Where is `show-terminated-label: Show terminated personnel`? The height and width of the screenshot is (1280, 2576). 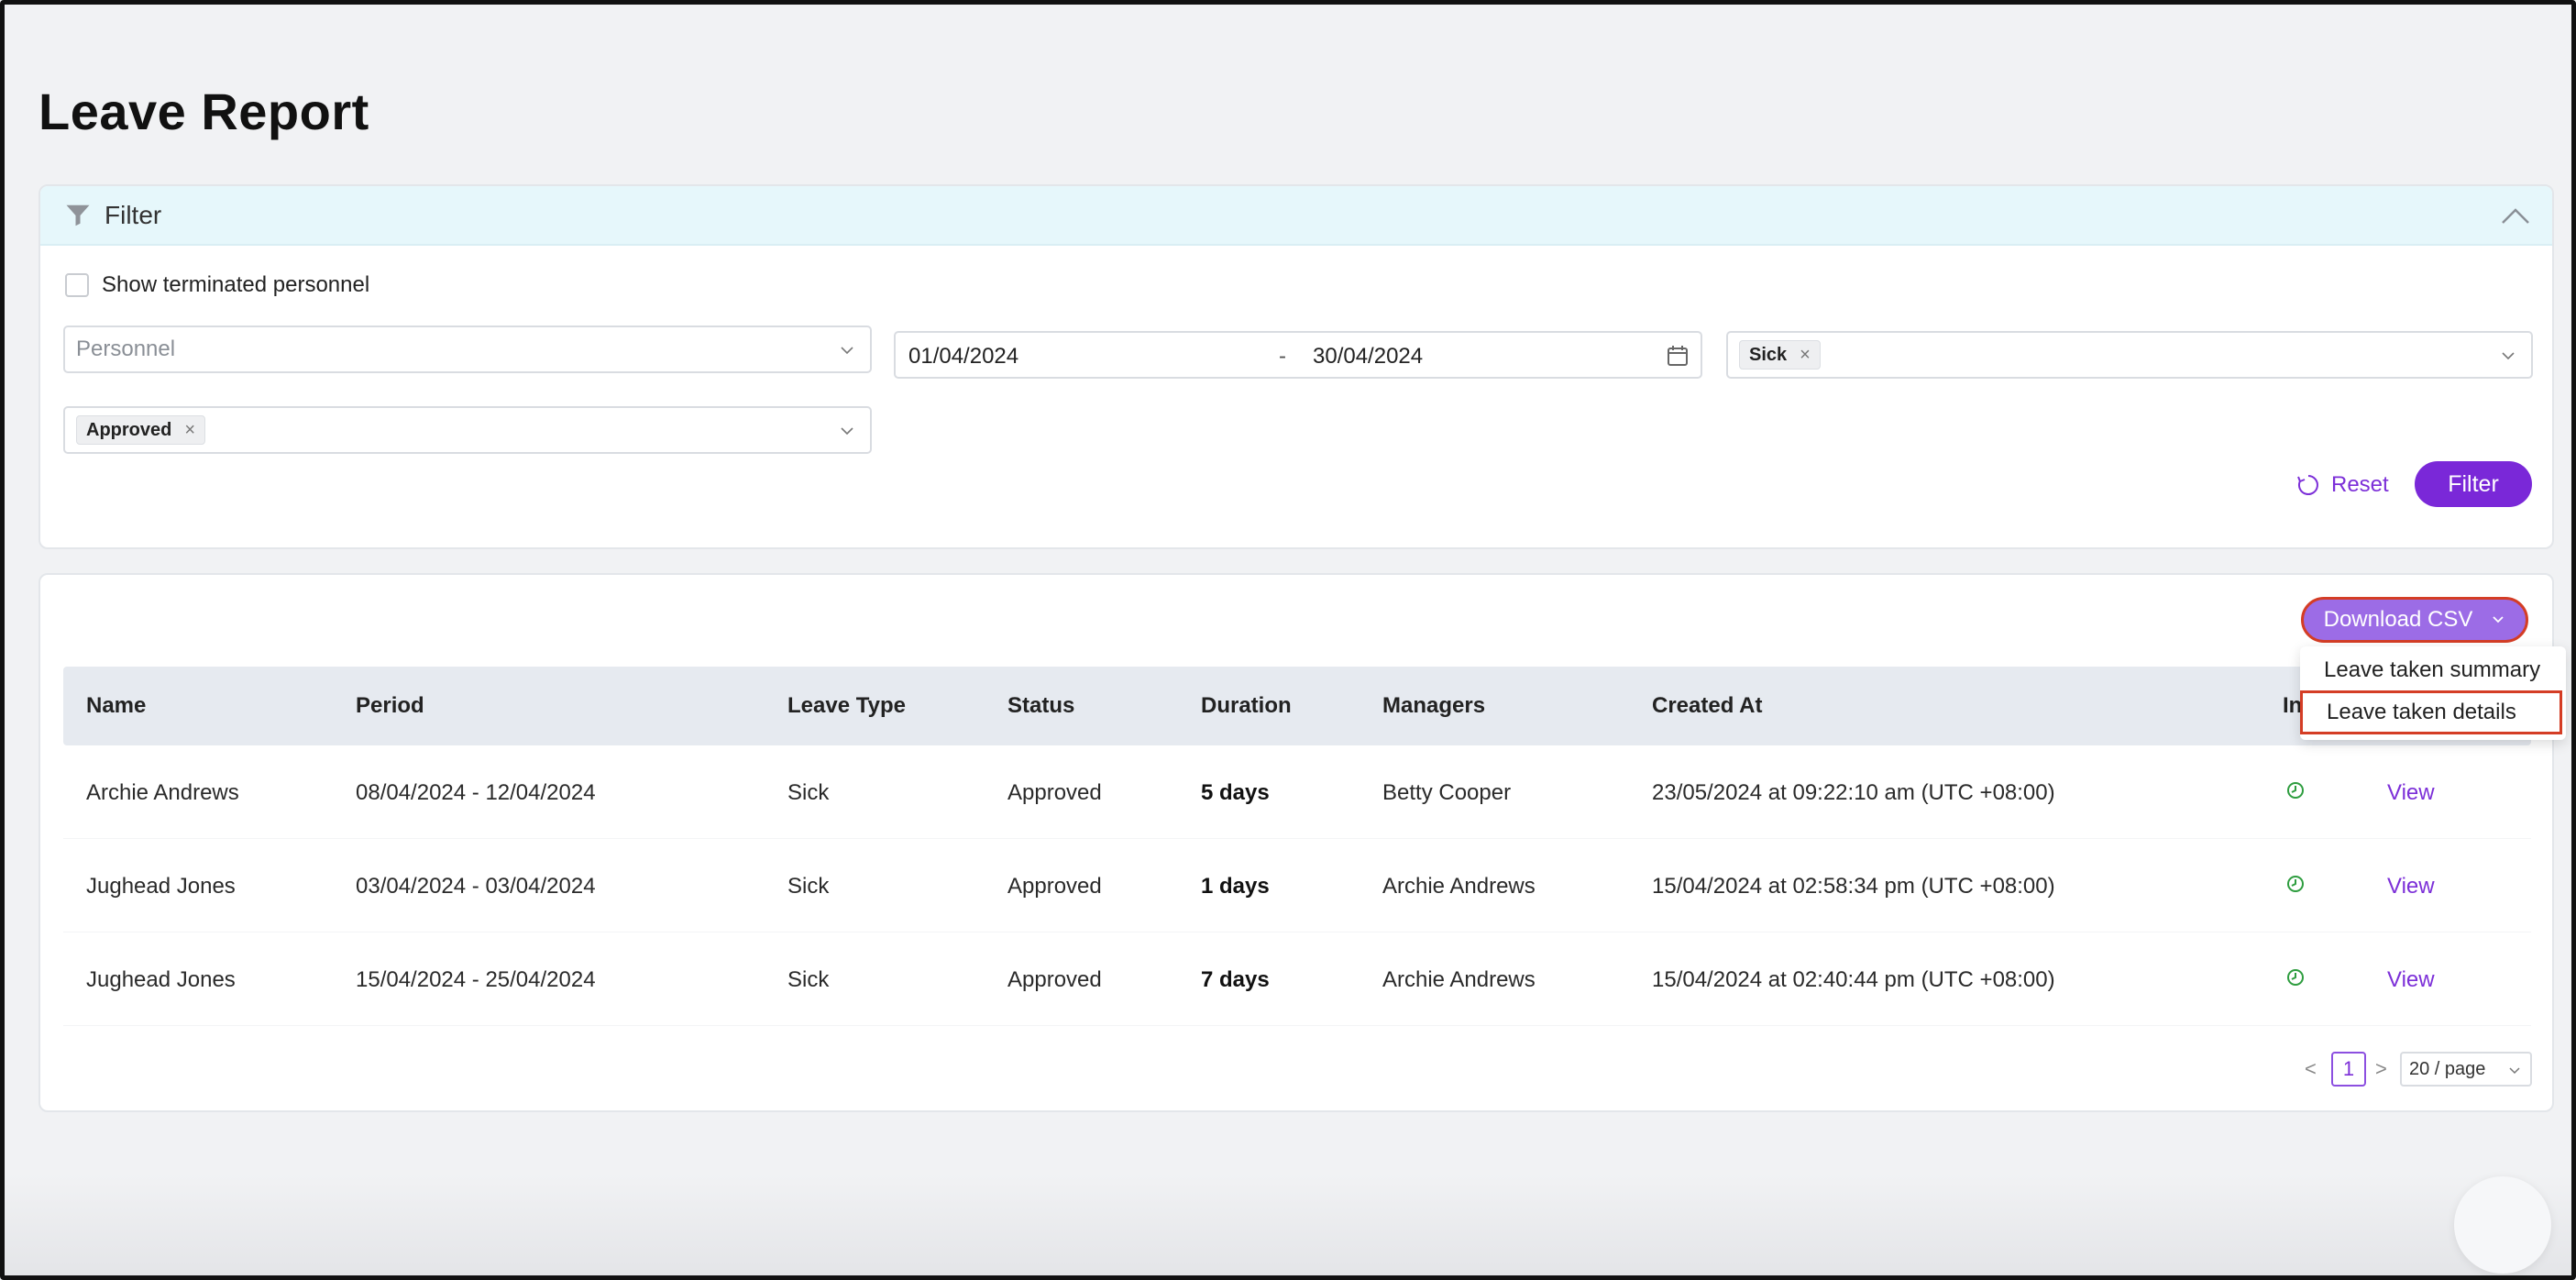
show-terminated-label: Show terminated personnel is located at coordinates (236, 284).